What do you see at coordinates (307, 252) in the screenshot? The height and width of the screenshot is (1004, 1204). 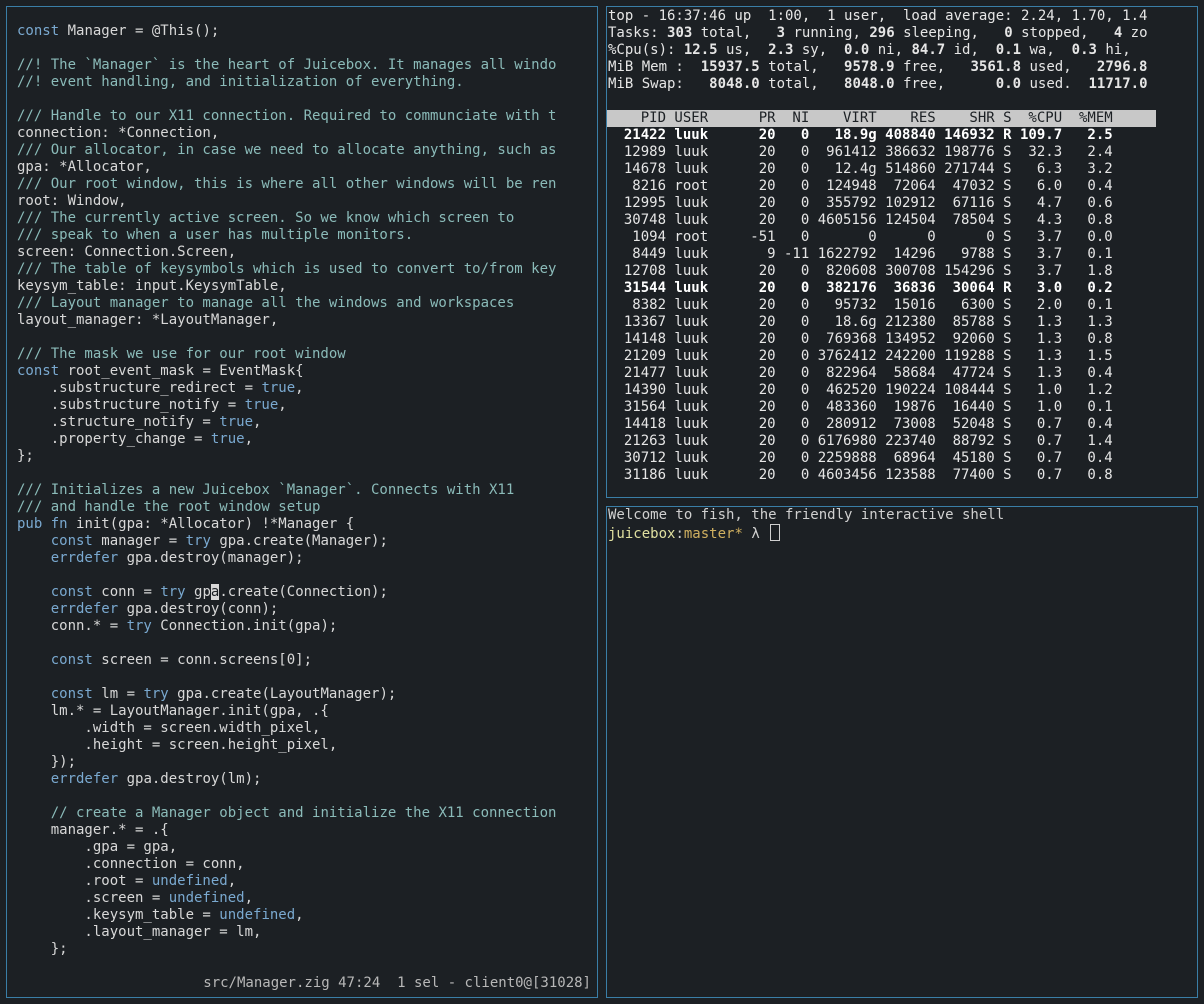 I see `code-line: screen: Connection.Screen,` at bounding box center [307, 252].